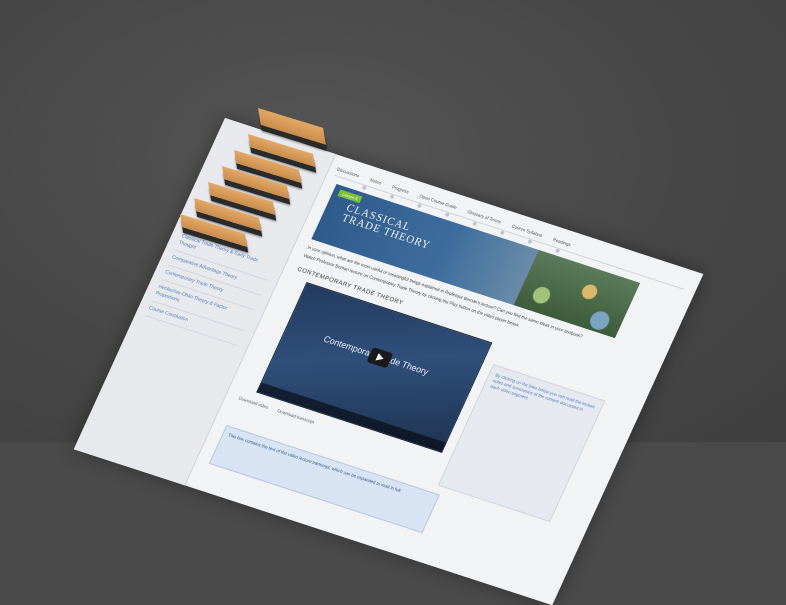  I want to click on download-transcript-link: Download transcript, so click(296, 416).